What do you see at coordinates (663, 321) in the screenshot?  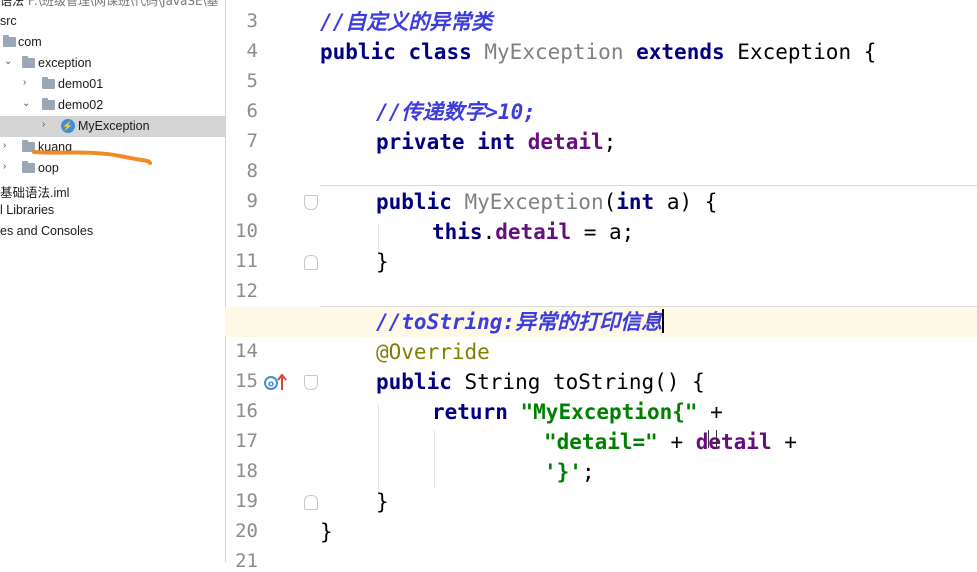 I see `text-caret` at bounding box center [663, 321].